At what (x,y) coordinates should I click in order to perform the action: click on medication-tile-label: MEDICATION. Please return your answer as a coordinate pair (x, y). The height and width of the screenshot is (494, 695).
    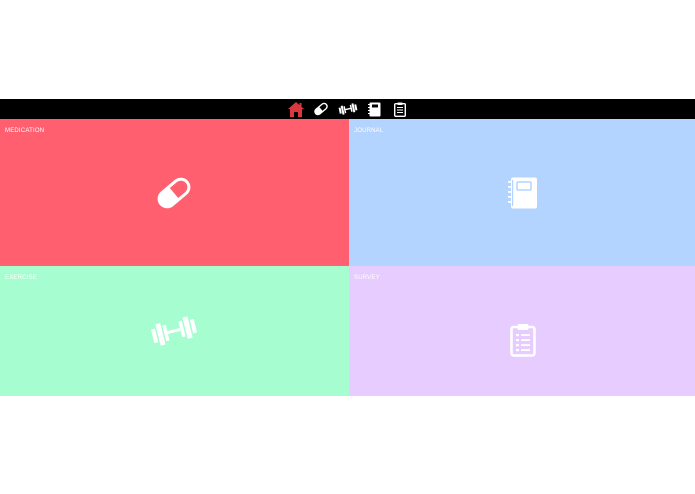
    Looking at the image, I should click on (25, 131).